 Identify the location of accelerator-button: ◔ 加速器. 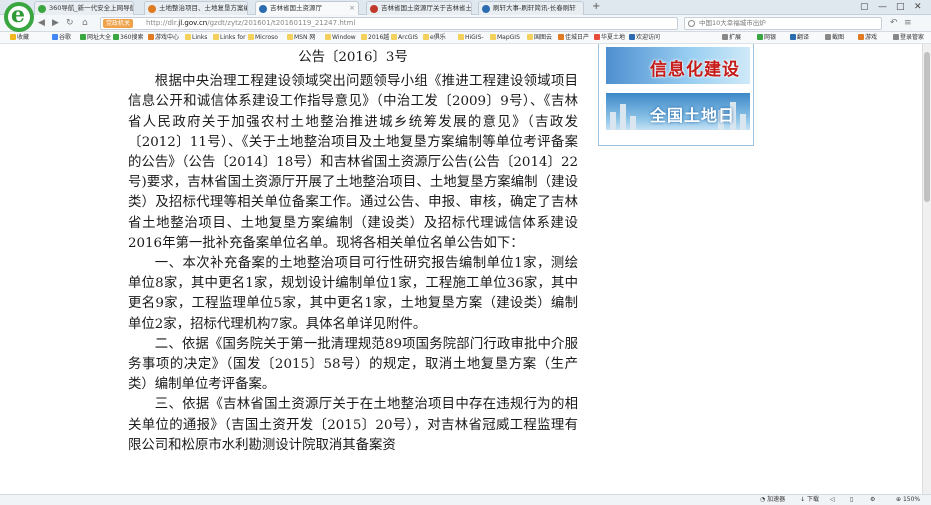
(772, 500).